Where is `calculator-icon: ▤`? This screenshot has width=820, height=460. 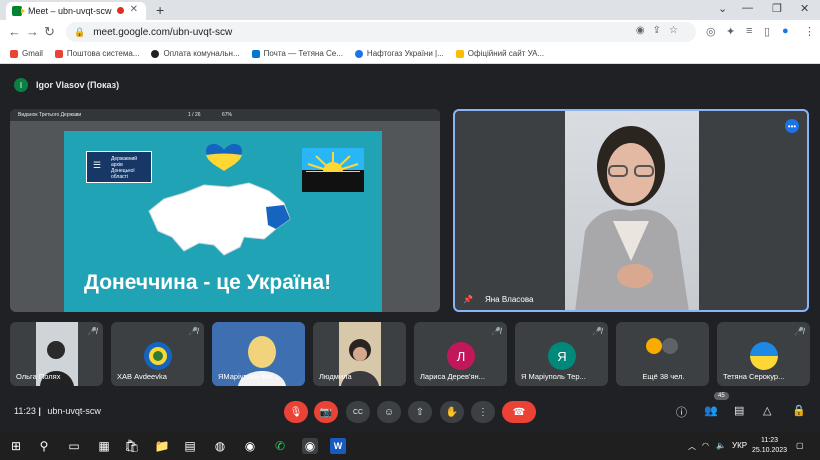
calculator-icon: ▤ is located at coordinates (190, 446).